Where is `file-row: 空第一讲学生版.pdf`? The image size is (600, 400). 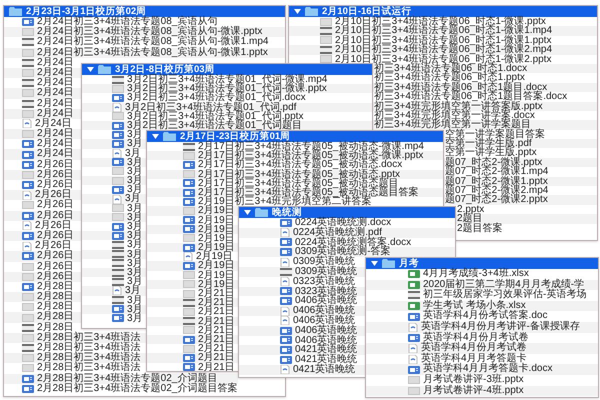
file-row: 空第一讲学生版.pdf is located at coordinates (520, 143).